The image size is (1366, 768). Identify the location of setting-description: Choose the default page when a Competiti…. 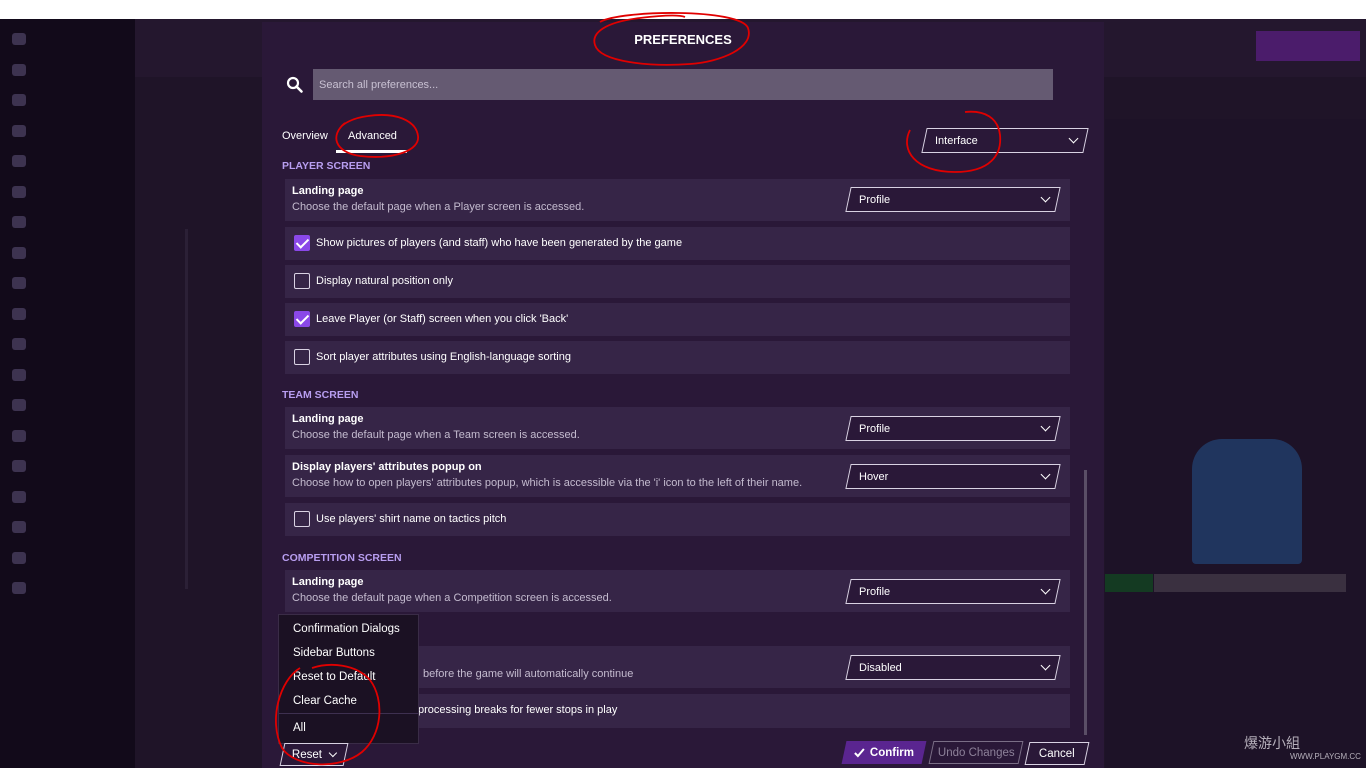
(452, 598).